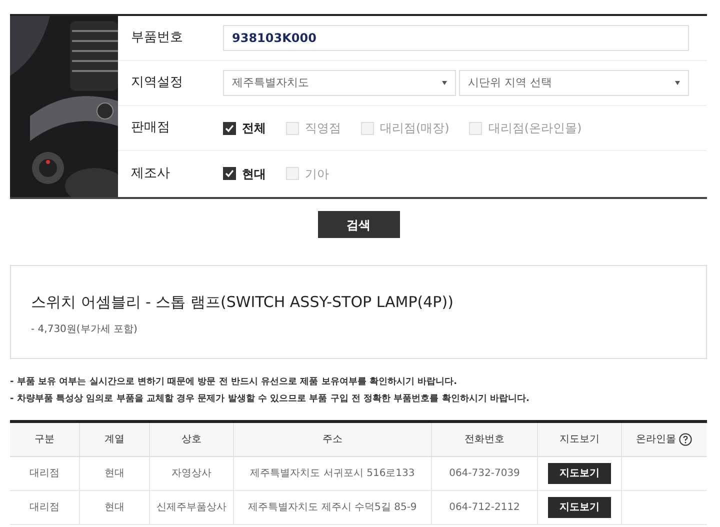 Image resolution: width=720 pixels, height=527 pixels. What do you see at coordinates (323, 128) in the screenshot?
I see `checkbox-label: 직영점` at bounding box center [323, 128].